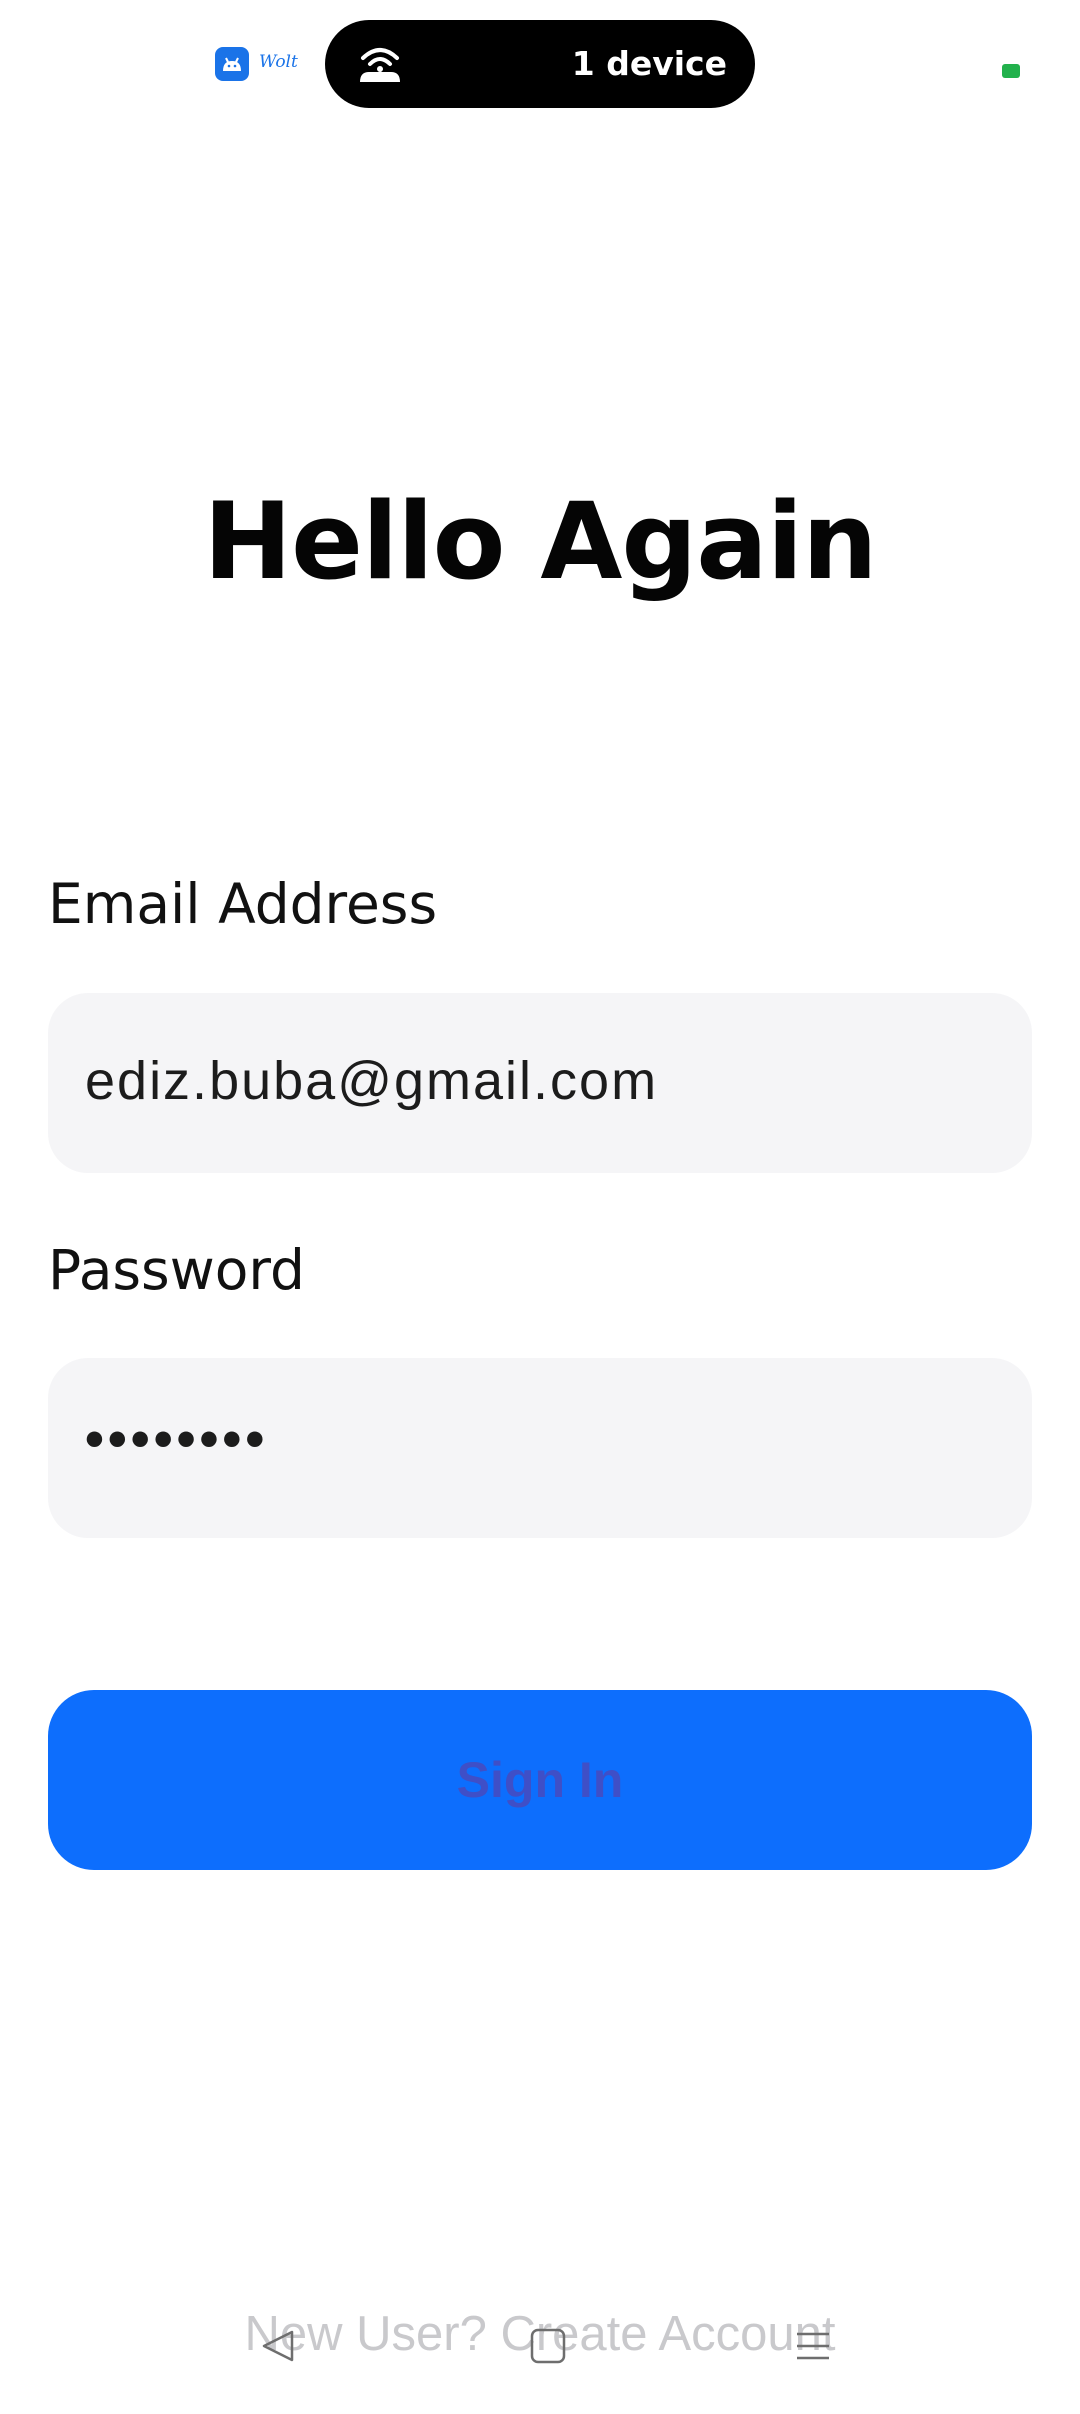 Image resolution: width=1080 pixels, height=2414 pixels. Describe the element at coordinates (540, 1780) in the screenshot. I see `sign-in-button: Sign In` at that location.